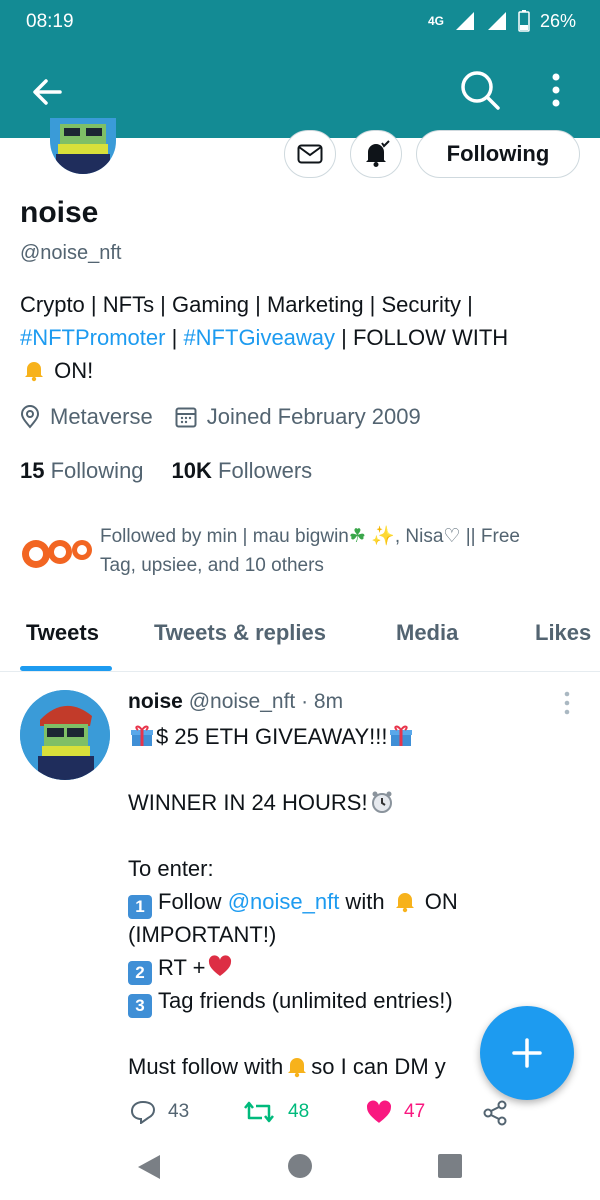  Describe the element at coordinates (59, 212) in the screenshot. I see `profile-name: noise` at that location.